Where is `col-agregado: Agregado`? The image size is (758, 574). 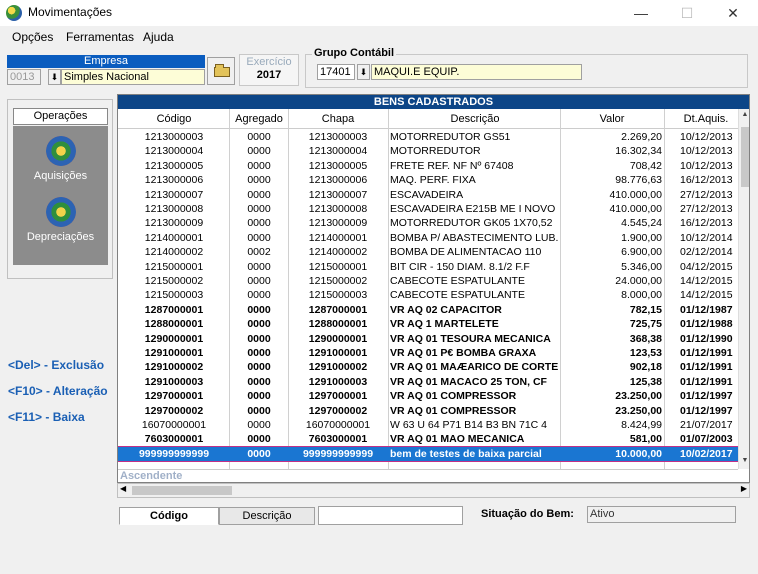
col-agregado: Agregado is located at coordinates (259, 119).